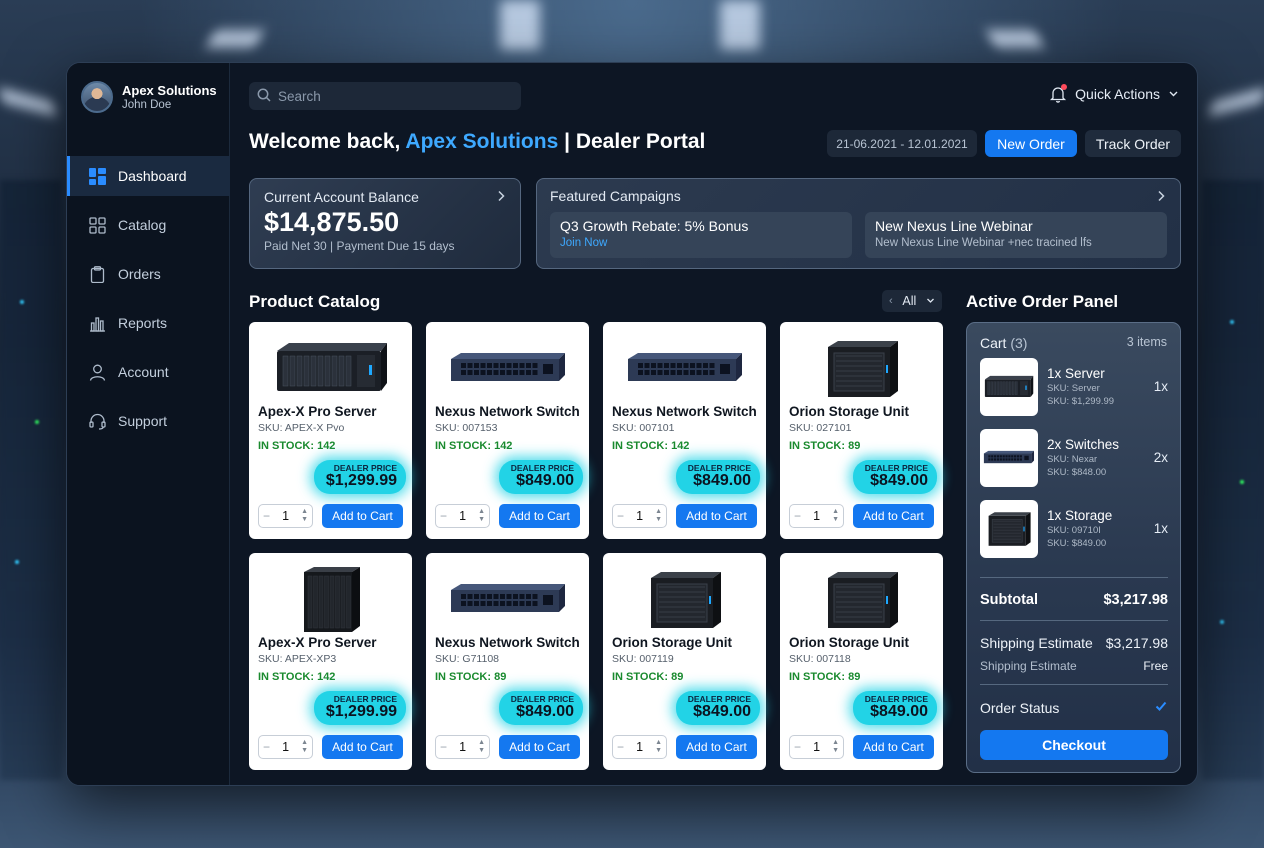 This screenshot has width=1264, height=848. I want to click on campaign-item-rebate: Q3 Growth Rebate: 5% Bonus Join Now, so click(701, 235).